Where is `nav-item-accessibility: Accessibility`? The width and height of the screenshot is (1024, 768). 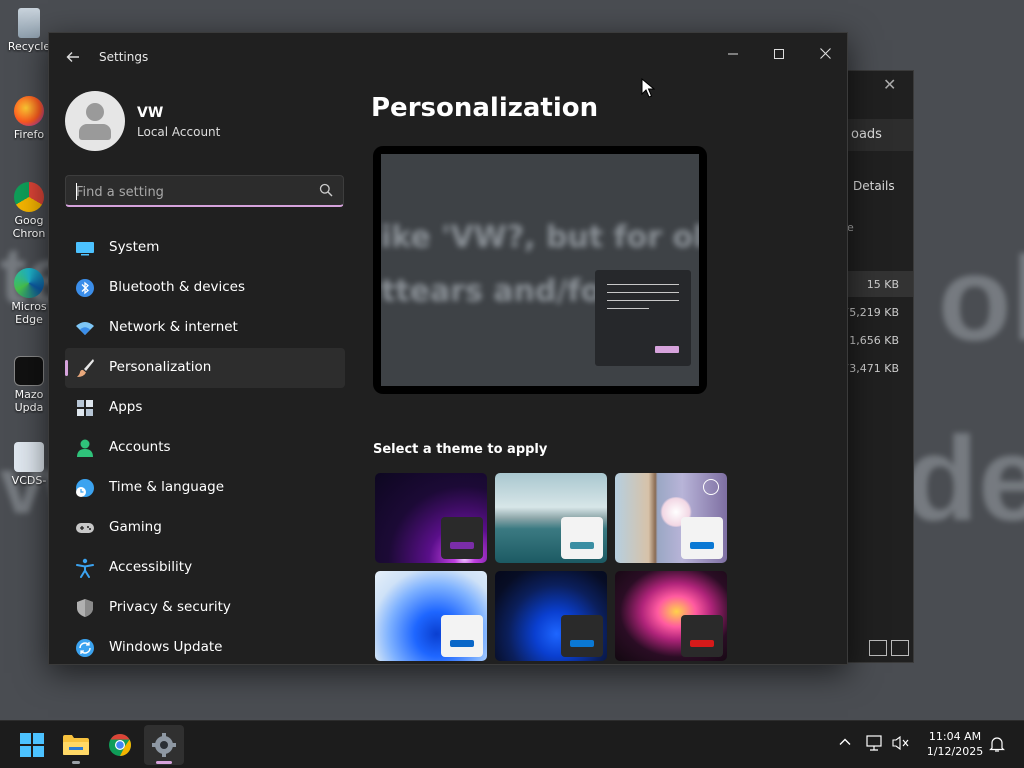
nav-item-accessibility: Accessibility is located at coordinates (205, 568).